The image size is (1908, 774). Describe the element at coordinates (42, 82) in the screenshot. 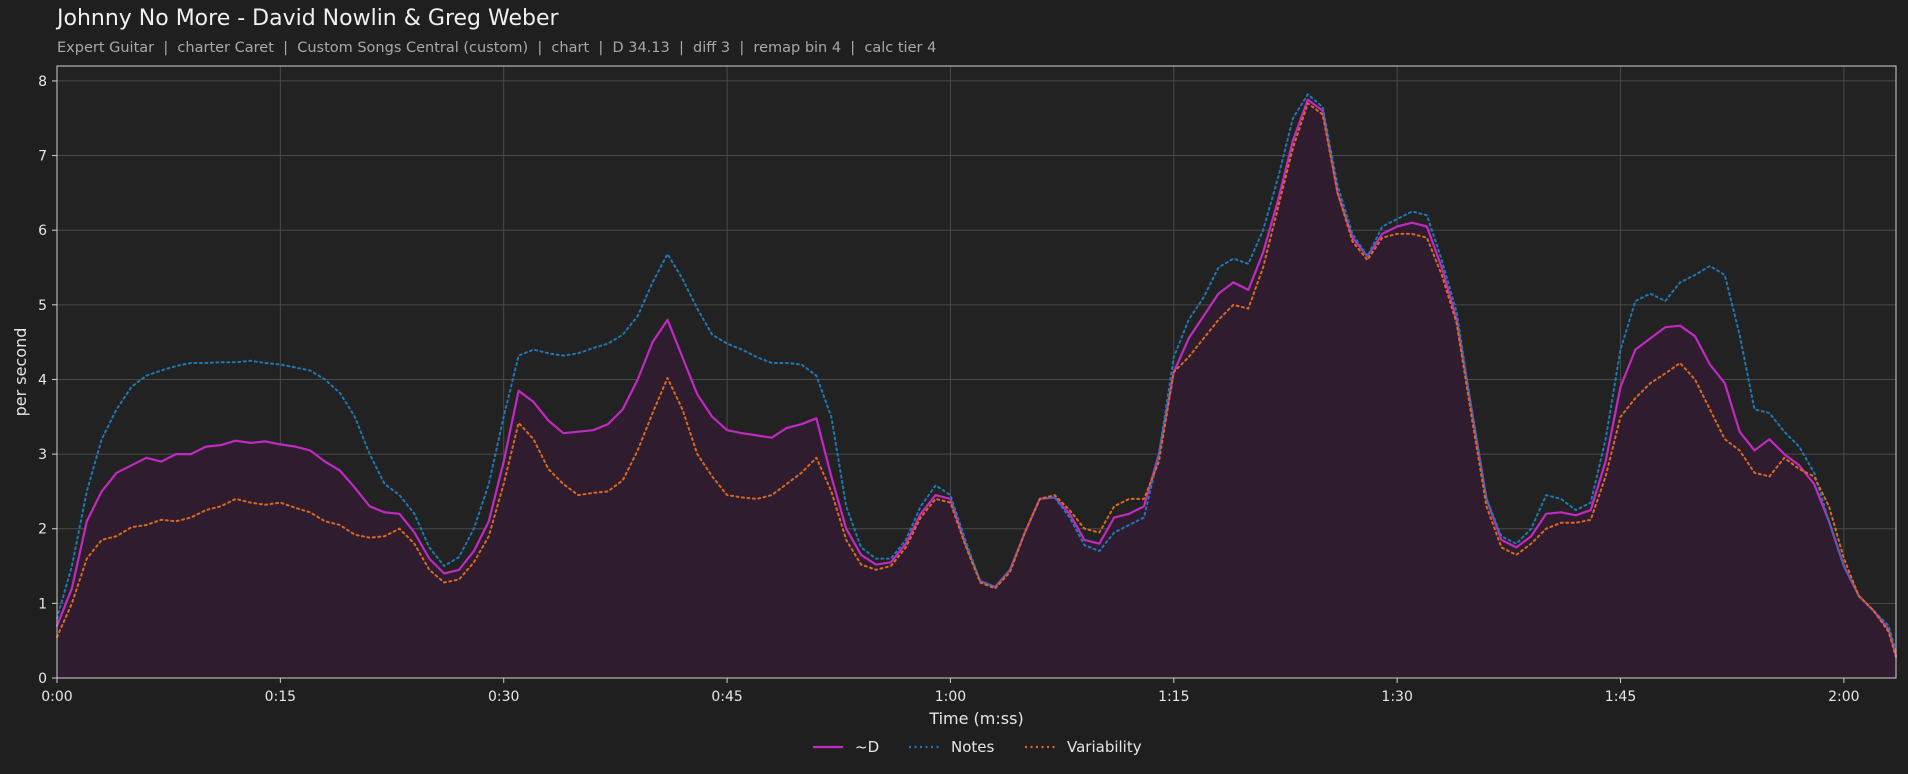

I see `y-tick-label: 8` at that location.